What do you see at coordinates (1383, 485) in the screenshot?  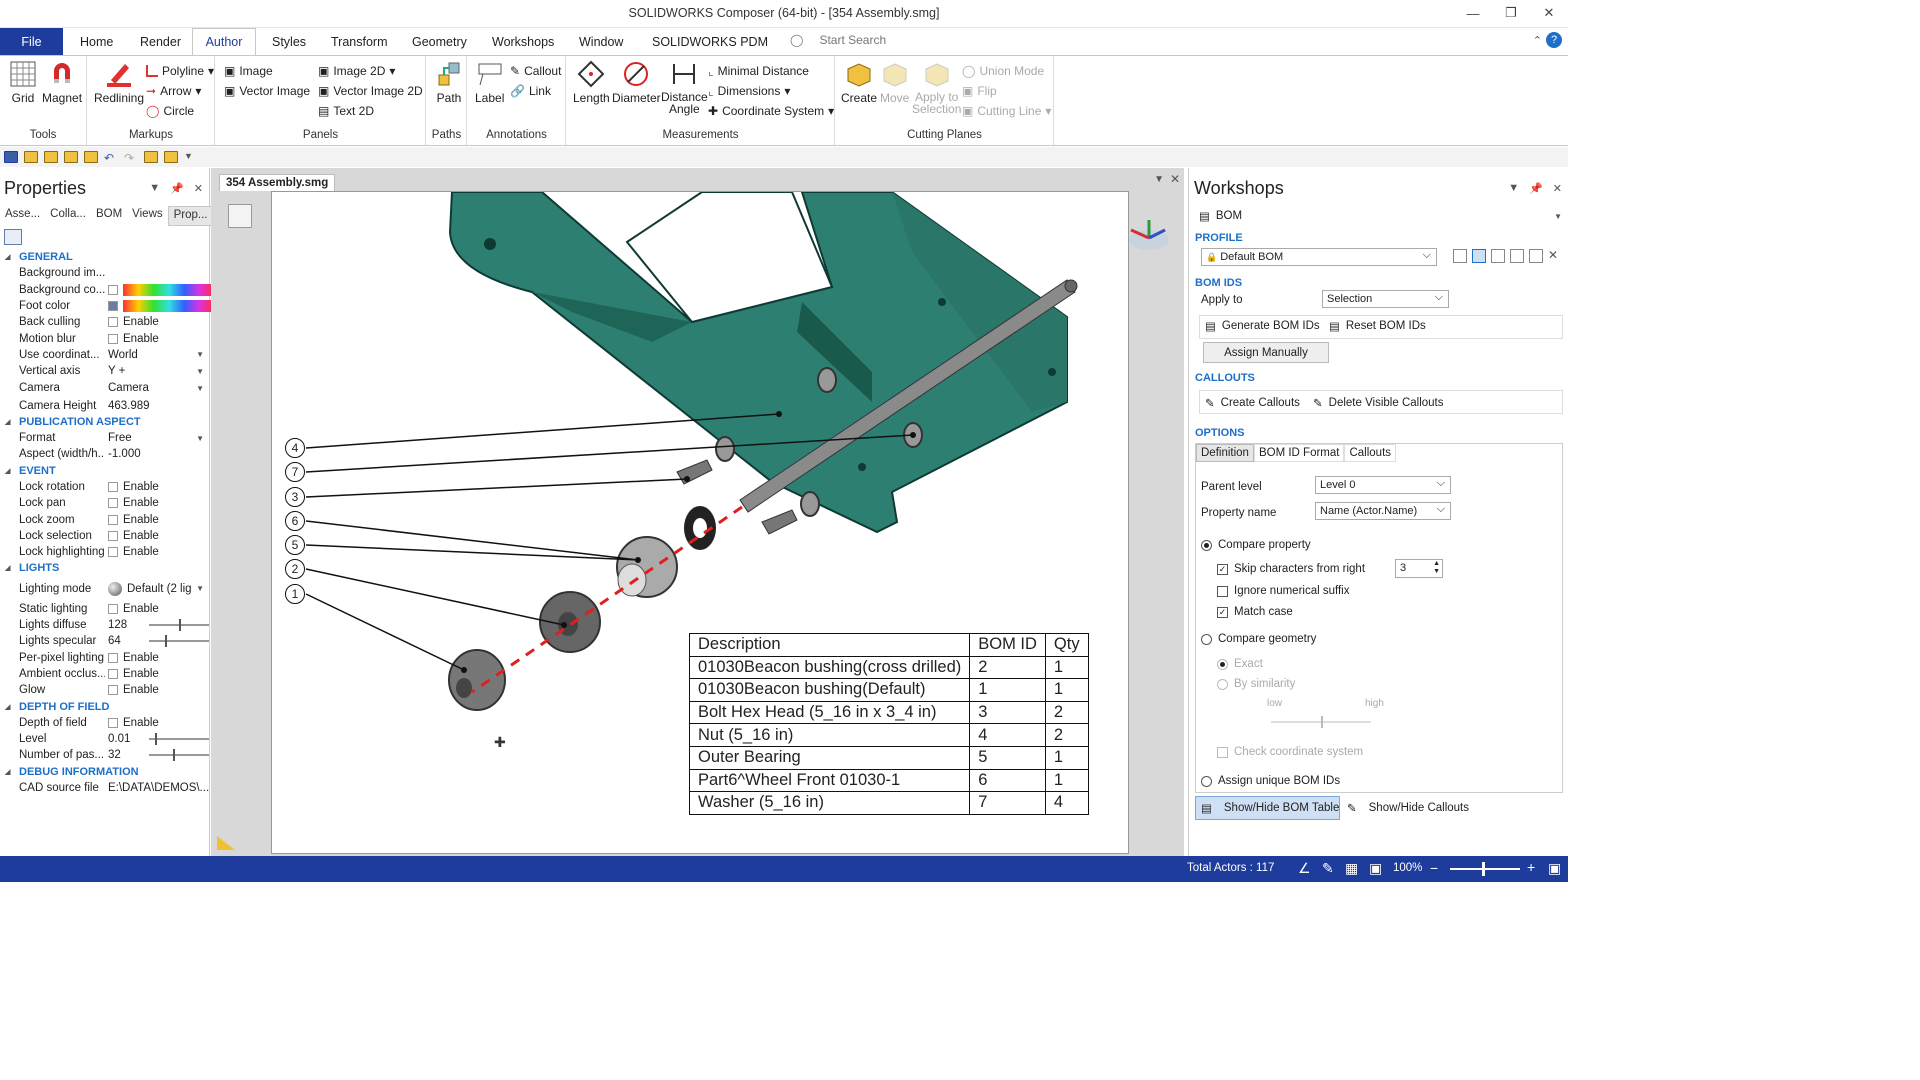 I see `parent-level-select: Level 0` at bounding box center [1383, 485].